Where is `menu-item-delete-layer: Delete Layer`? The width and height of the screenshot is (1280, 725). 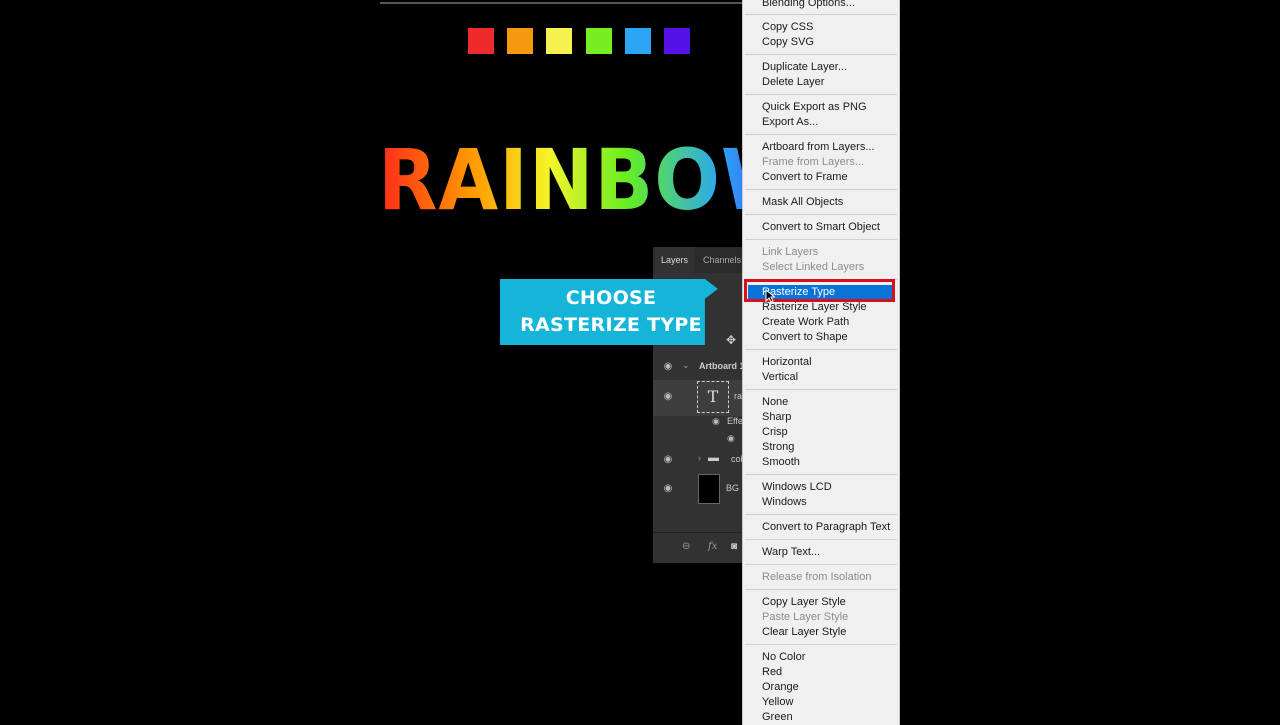 menu-item-delete-layer: Delete Layer is located at coordinates (793, 82).